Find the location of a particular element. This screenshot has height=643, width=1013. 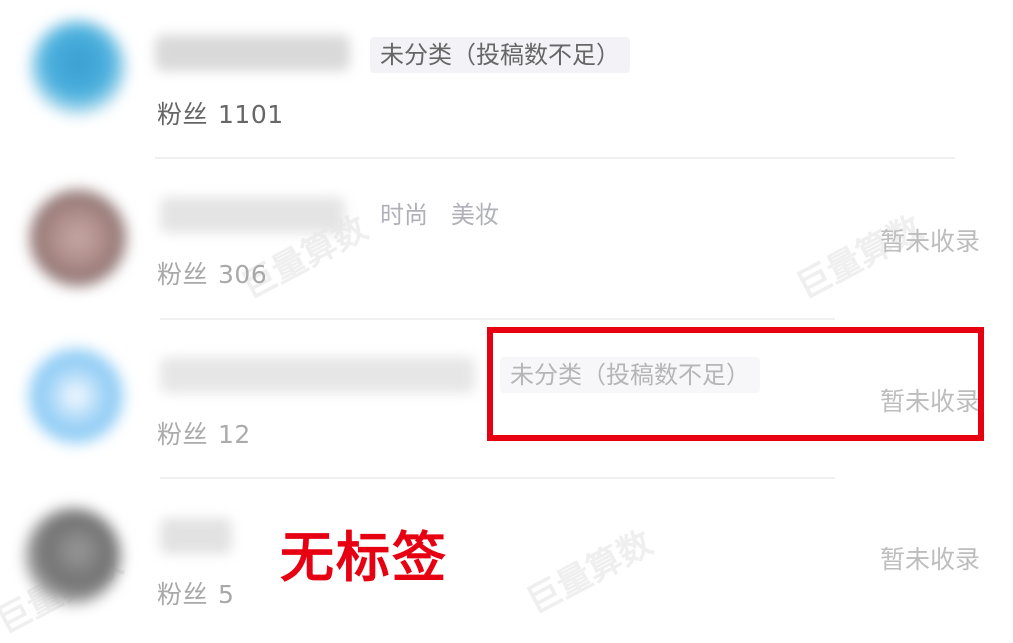

fans-count: 粉丝 5 is located at coordinates (195, 593).